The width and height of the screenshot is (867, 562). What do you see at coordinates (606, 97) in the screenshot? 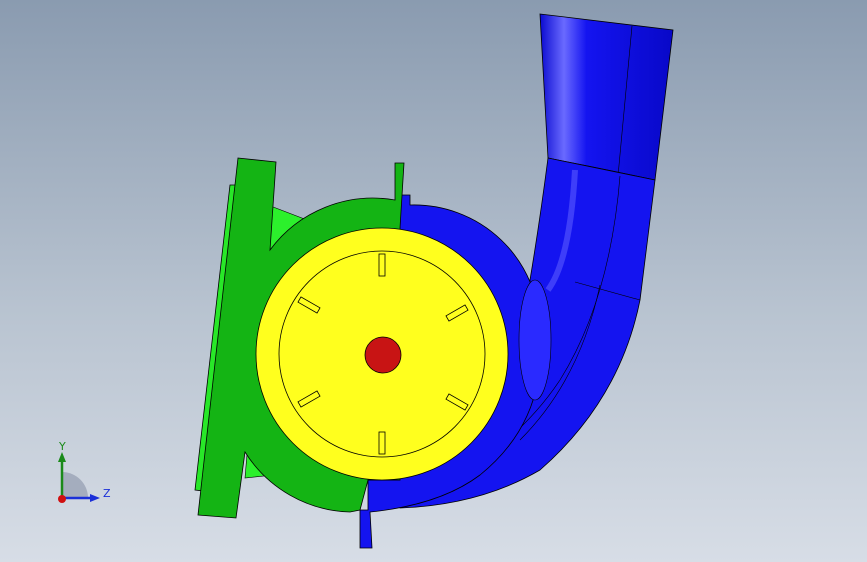
I see `discharge-pipe` at bounding box center [606, 97].